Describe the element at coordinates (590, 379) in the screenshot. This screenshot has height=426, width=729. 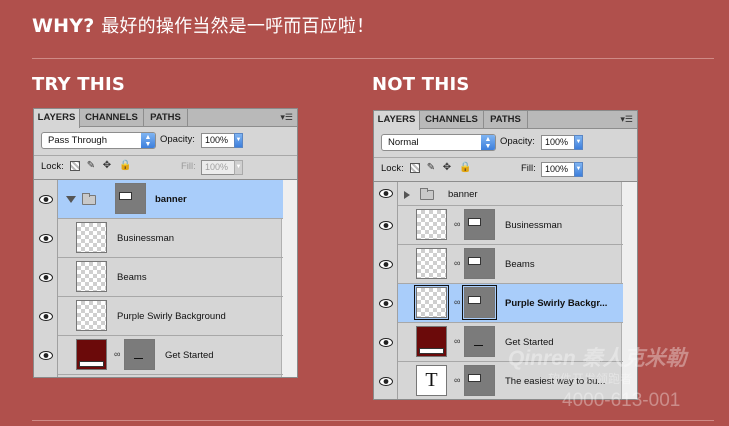
I see `watermark-line-2: 软件开发领跑者` at that location.